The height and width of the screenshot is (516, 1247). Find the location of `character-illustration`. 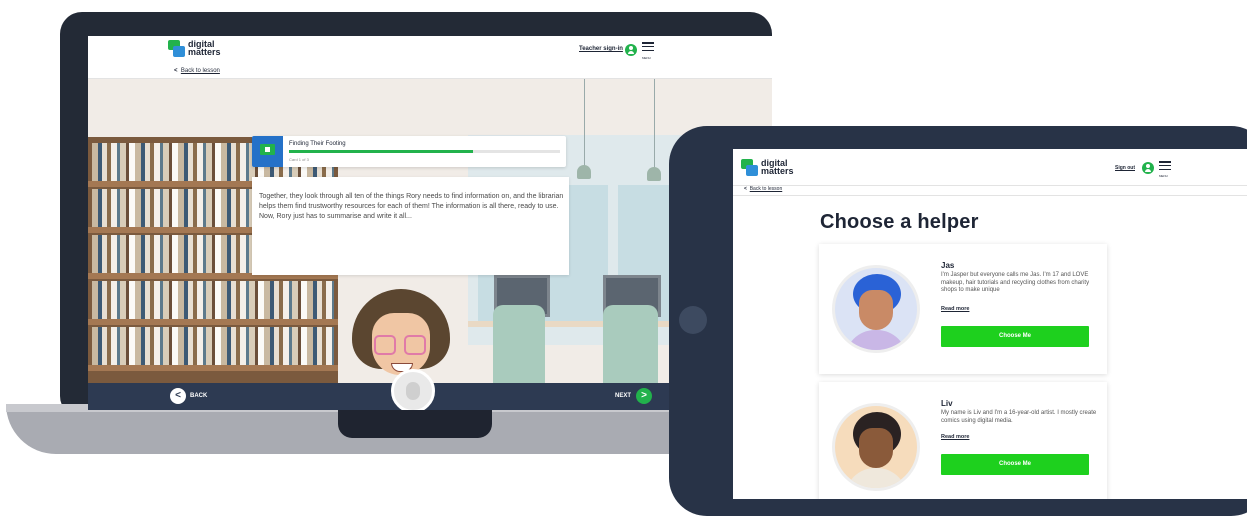

character-illustration is located at coordinates (401, 331).